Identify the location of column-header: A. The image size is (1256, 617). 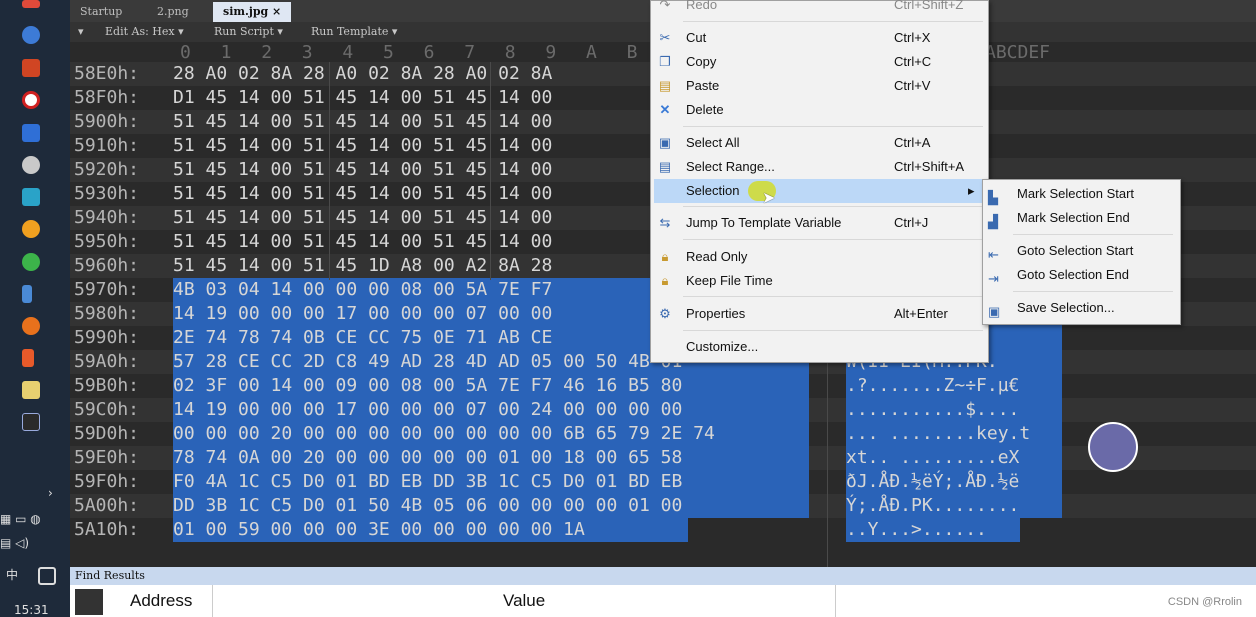
(591, 52).